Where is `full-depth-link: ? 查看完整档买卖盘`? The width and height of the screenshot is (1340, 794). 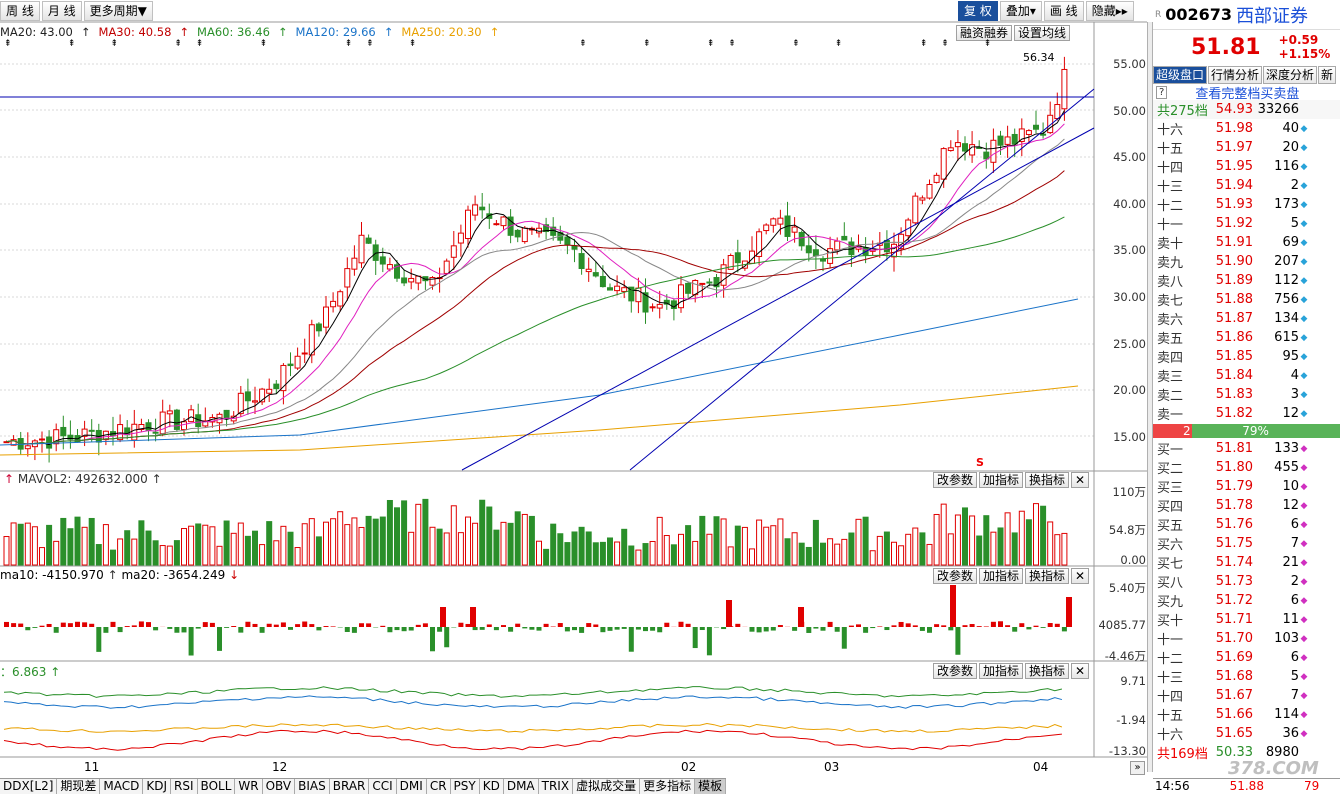 full-depth-link: ? 查看完整档买卖盘 is located at coordinates (1246, 92).